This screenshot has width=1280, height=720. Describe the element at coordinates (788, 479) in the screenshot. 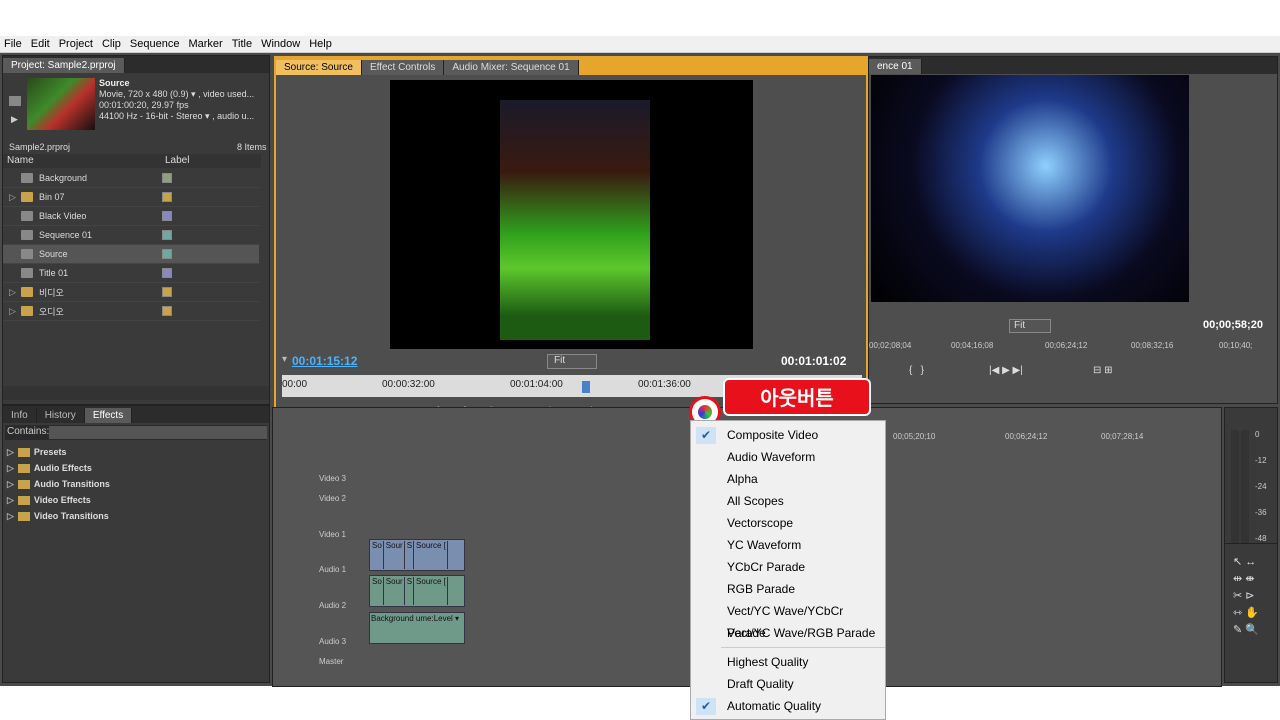

I see `menu-item: Alpha` at that location.